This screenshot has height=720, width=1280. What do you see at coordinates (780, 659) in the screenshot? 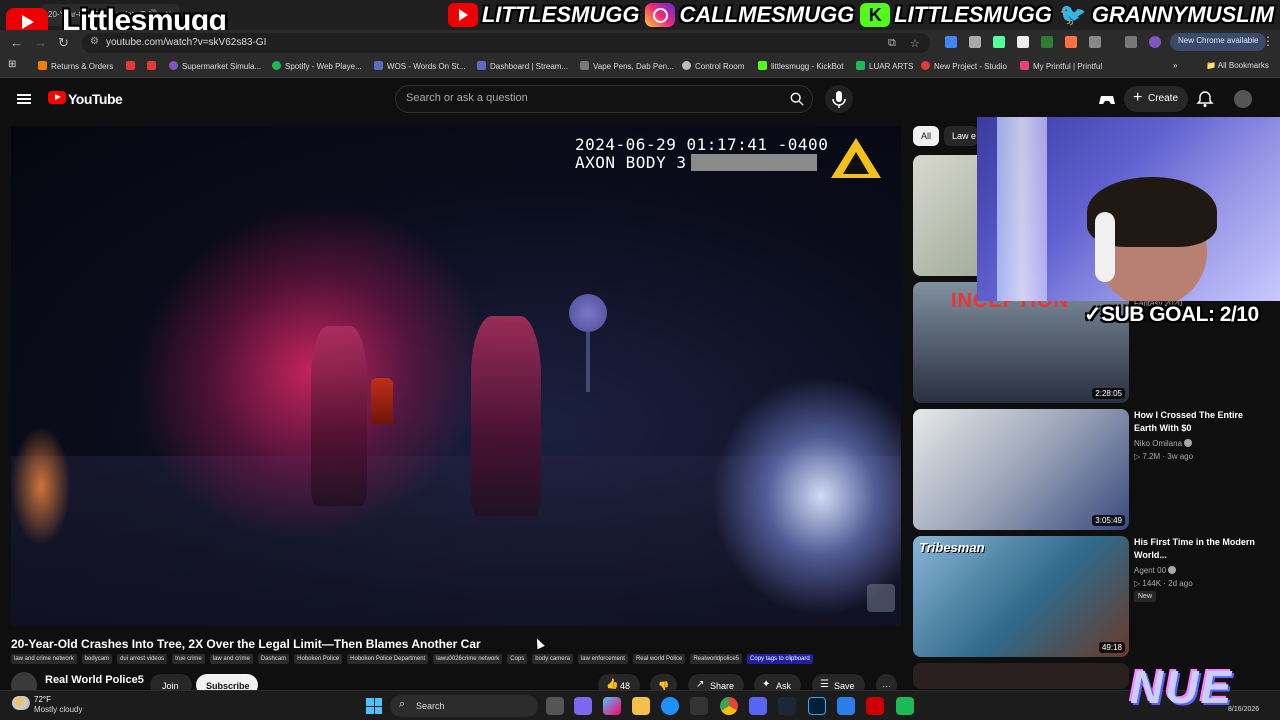
I see `copy-tags-button: Copy tags to clipboard` at bounding box center [780, 659].